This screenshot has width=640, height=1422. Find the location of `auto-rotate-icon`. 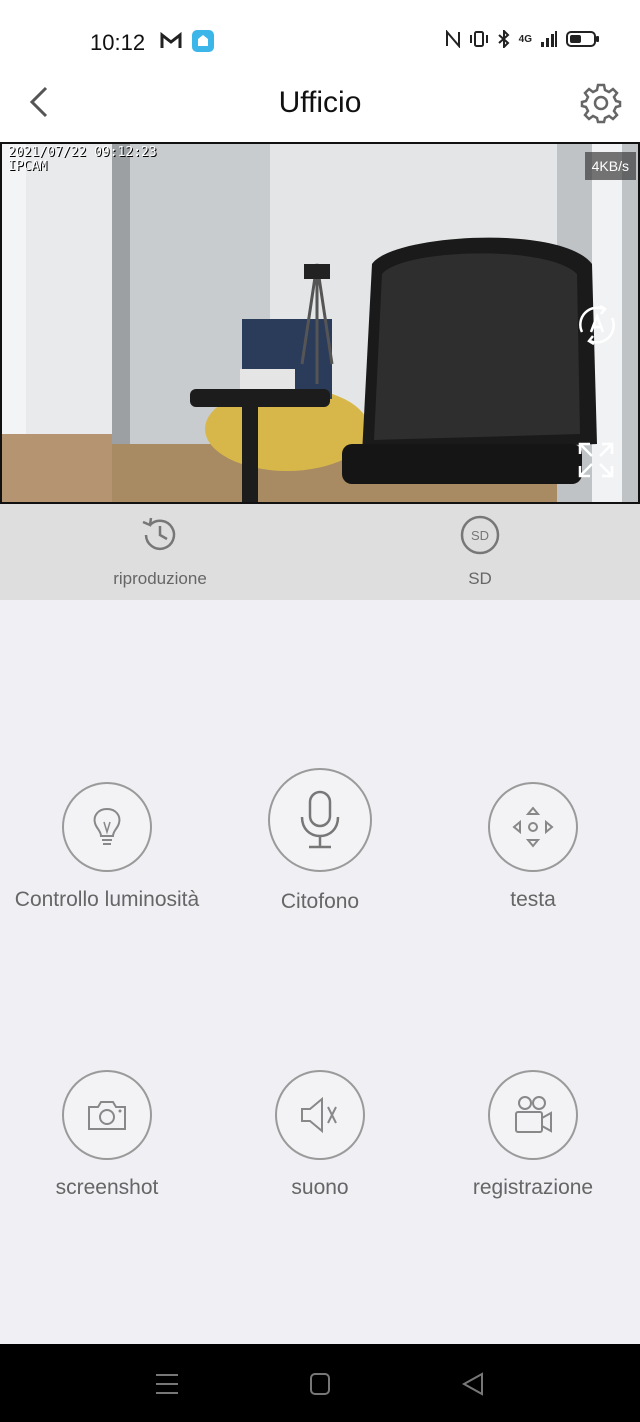

auto-rotate-icon is located at coordinates (597, 325).